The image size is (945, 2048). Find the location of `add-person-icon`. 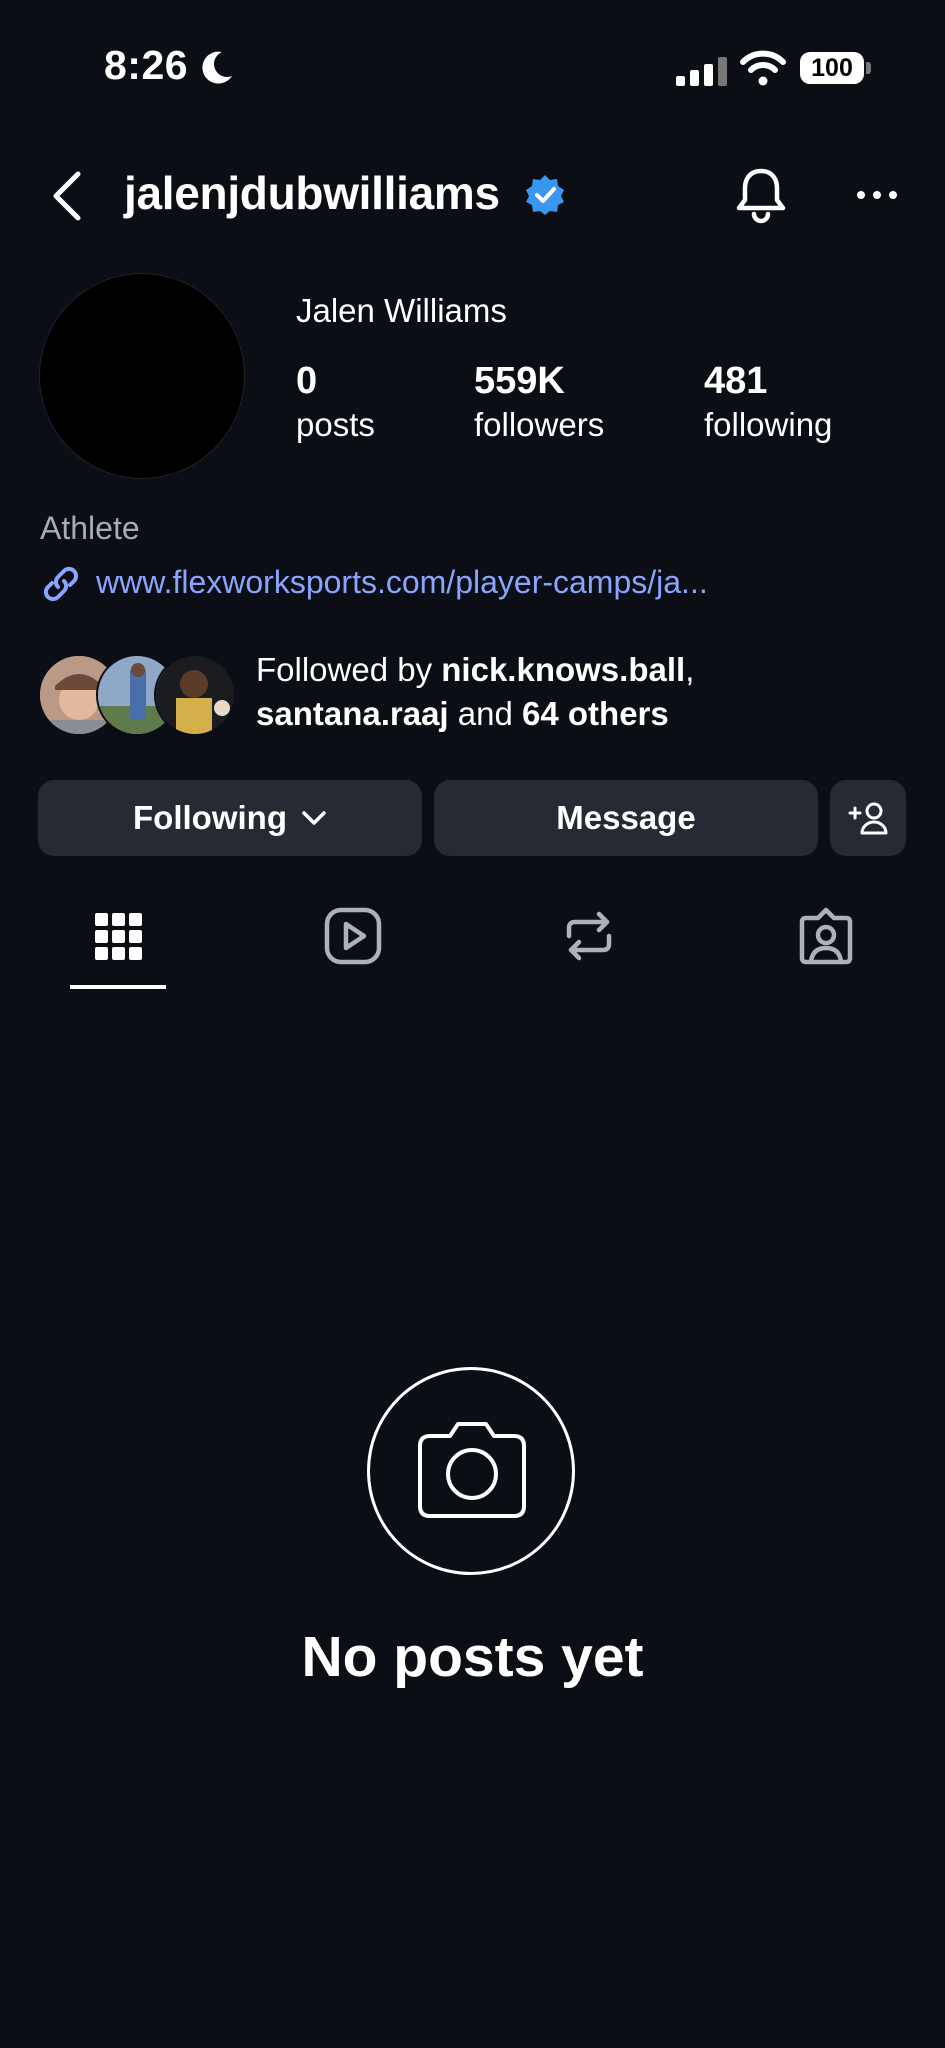

add-person-icon is located at coordinates (868, 818).